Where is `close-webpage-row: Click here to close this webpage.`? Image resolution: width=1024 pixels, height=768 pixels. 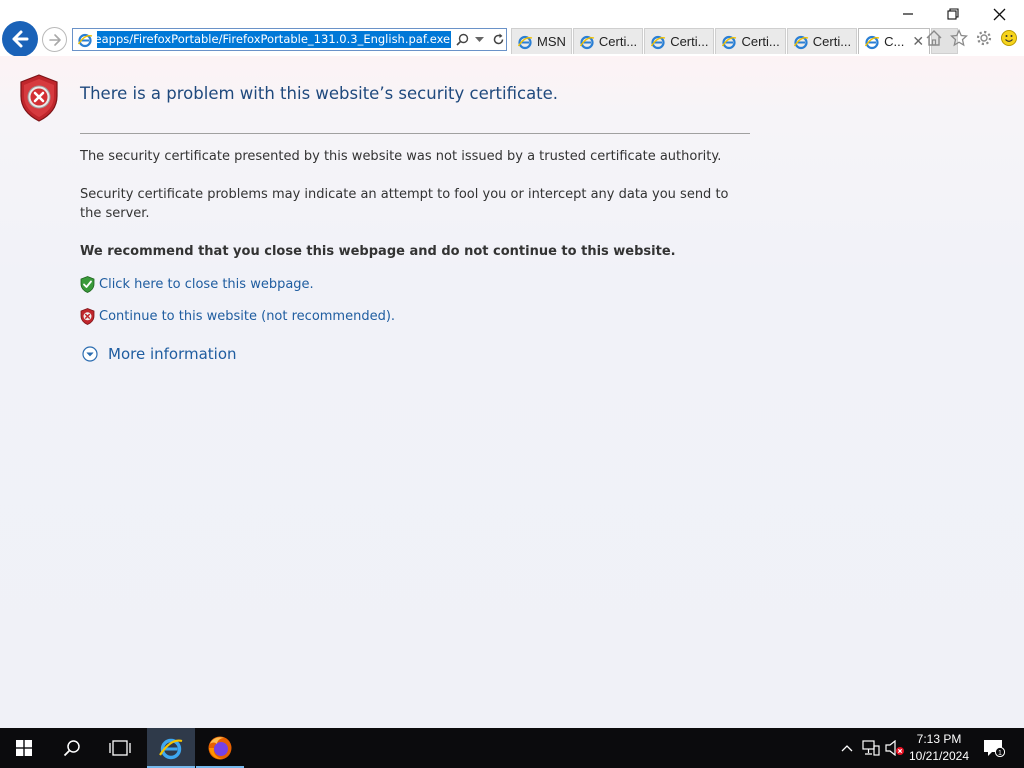 close-webpage-row: Click here to close this webpage. is located at coordinates (197, 284).